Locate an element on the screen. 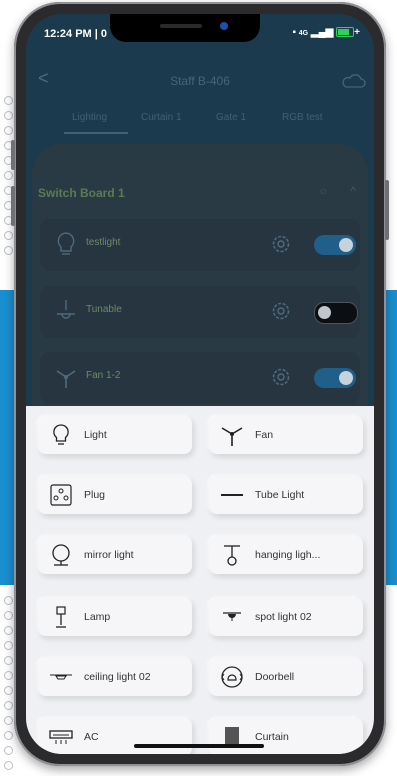 Image resolution: width=397 pixels, height=776 pixels. device-type-label: Curtain is located at coordinates (272, 737).